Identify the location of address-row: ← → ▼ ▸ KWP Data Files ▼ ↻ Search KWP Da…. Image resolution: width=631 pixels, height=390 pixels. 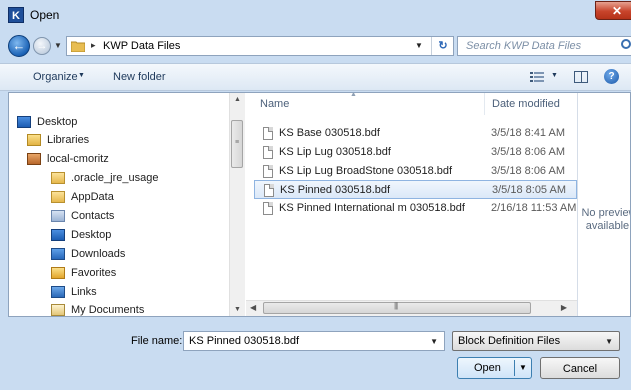
(315, 46).